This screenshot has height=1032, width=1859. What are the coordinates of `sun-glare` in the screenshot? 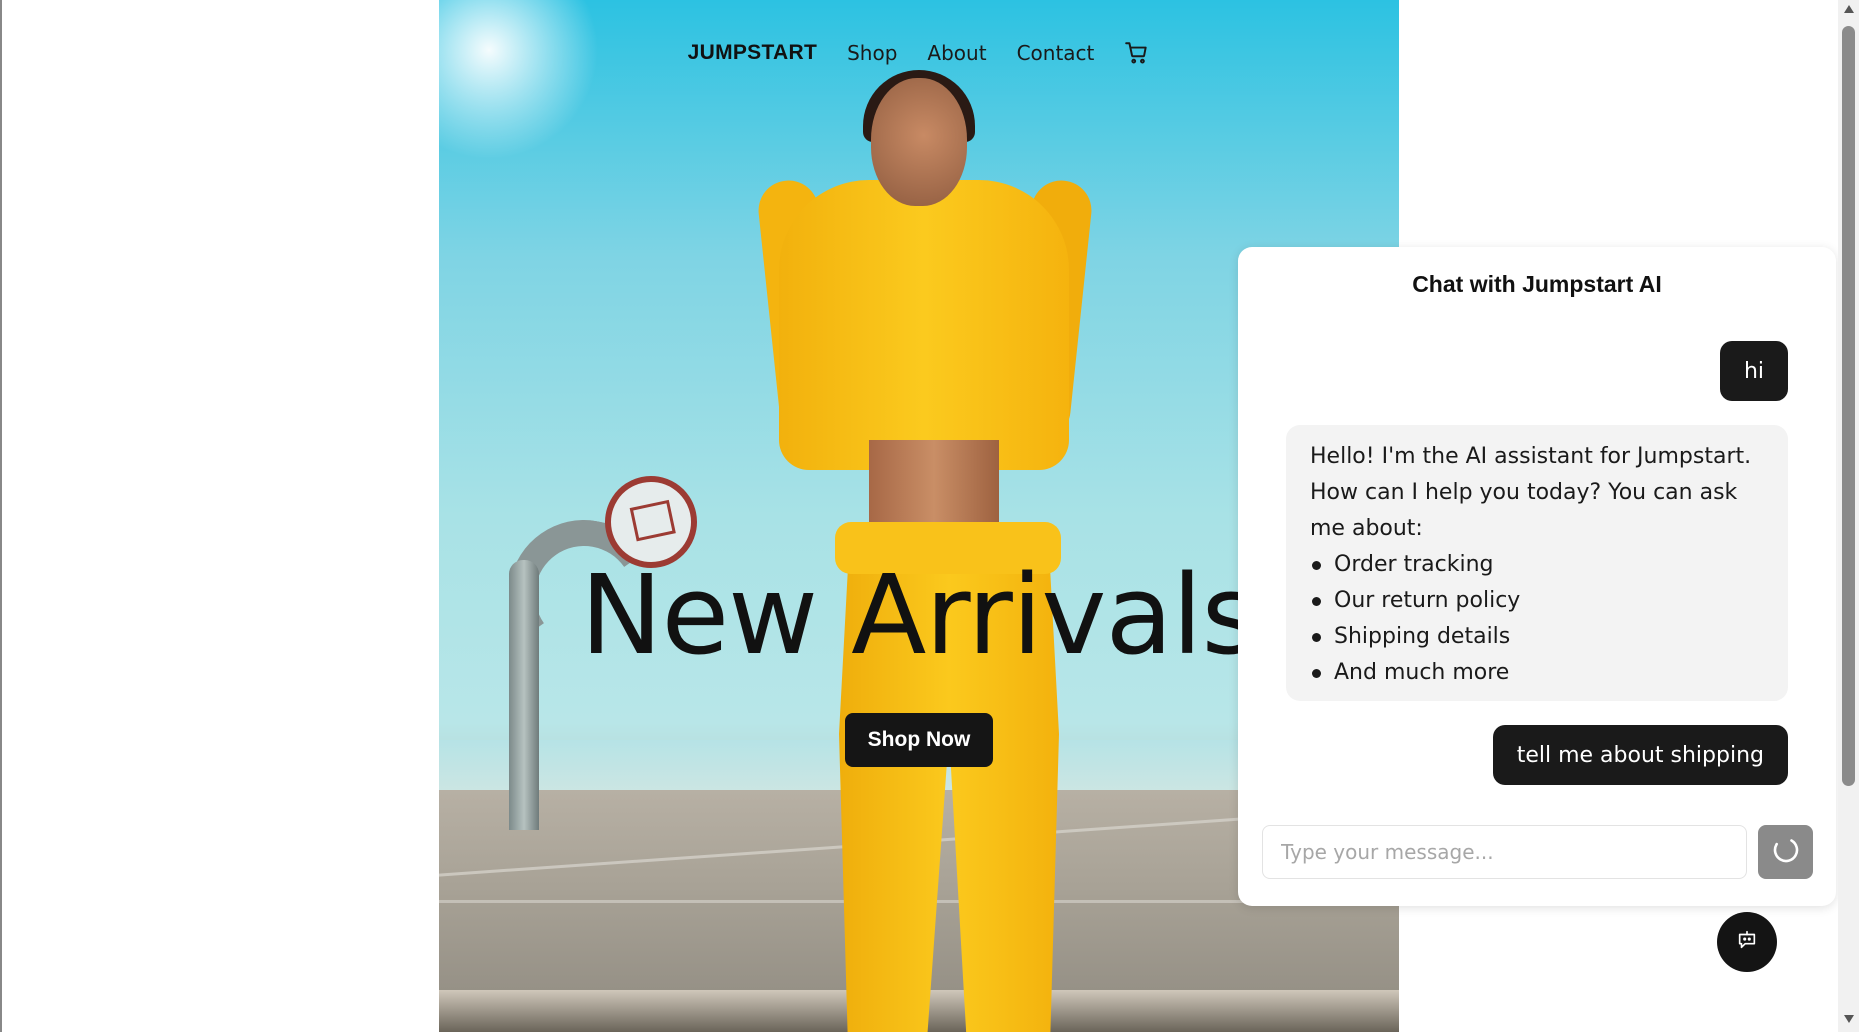 It's located at (519, 80).